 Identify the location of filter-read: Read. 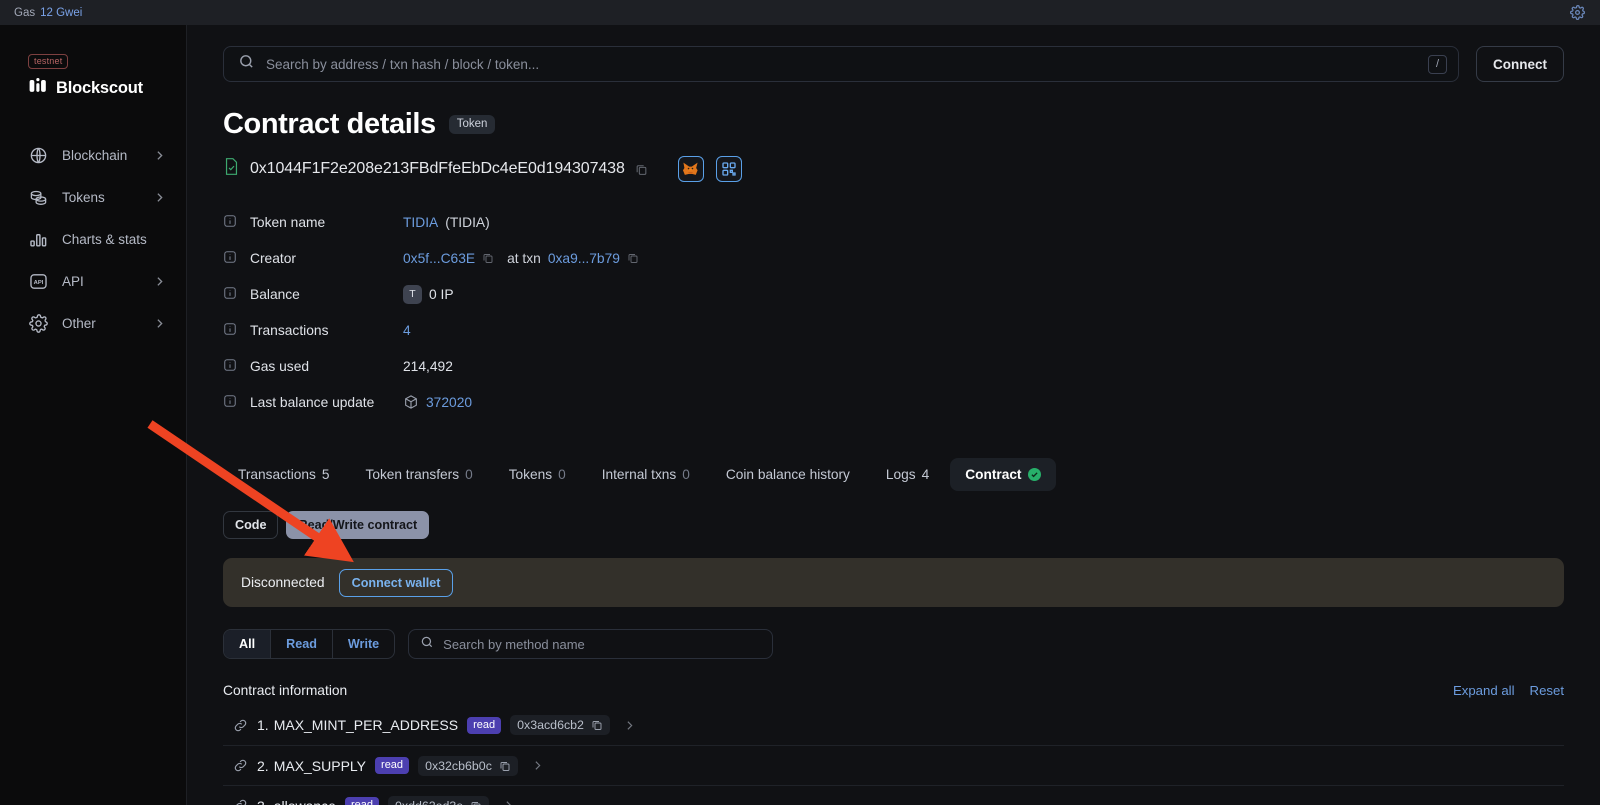
(302, 644).